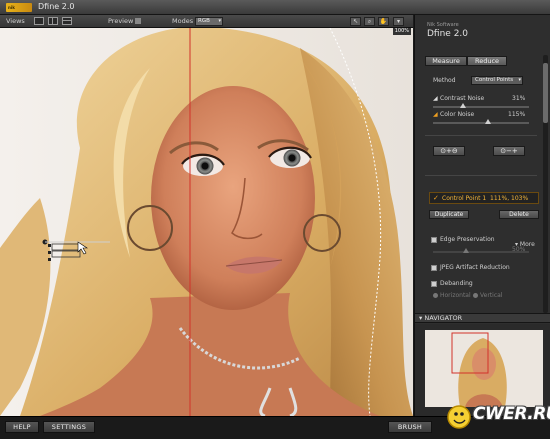 The image size is (550, 439). I want to click on split-view-button, so click(53, 21).